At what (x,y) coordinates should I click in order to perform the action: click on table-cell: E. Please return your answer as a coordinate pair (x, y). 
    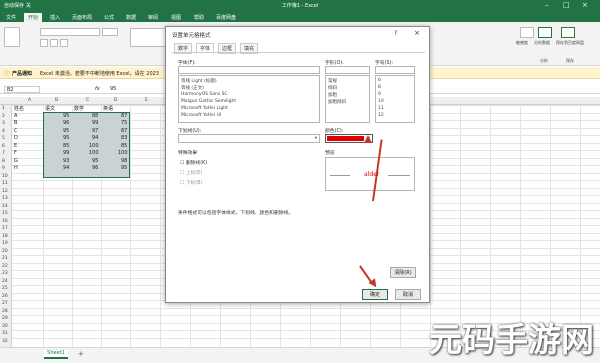
    Looking at the image, I should click on (15, 146).